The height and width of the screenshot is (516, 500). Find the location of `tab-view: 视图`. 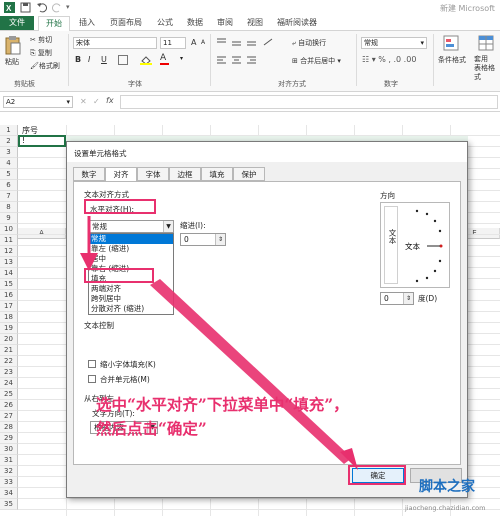

tab-view: 视图 is located at coordinates (255, 23).